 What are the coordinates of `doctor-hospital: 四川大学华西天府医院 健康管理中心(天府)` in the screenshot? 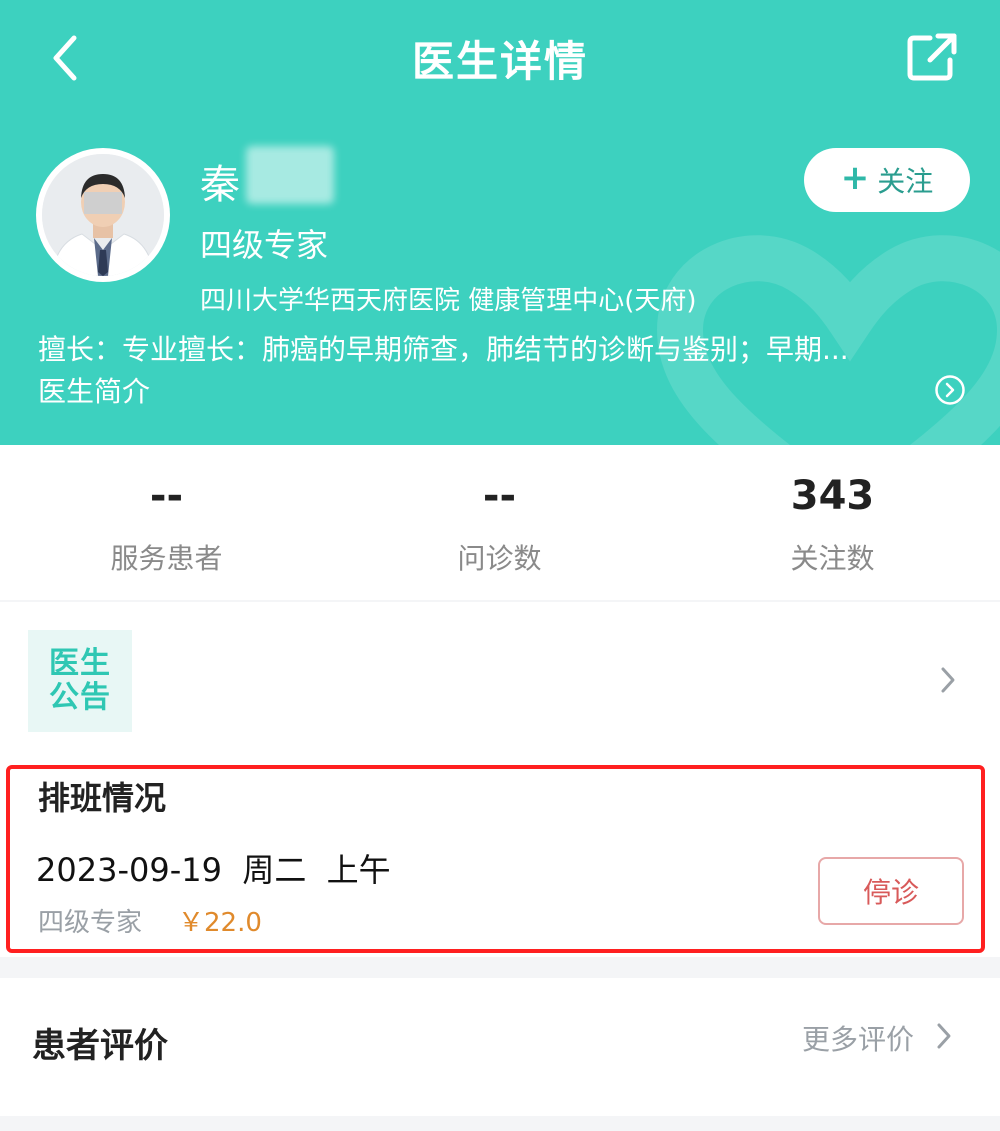 It's located at (448, 301).